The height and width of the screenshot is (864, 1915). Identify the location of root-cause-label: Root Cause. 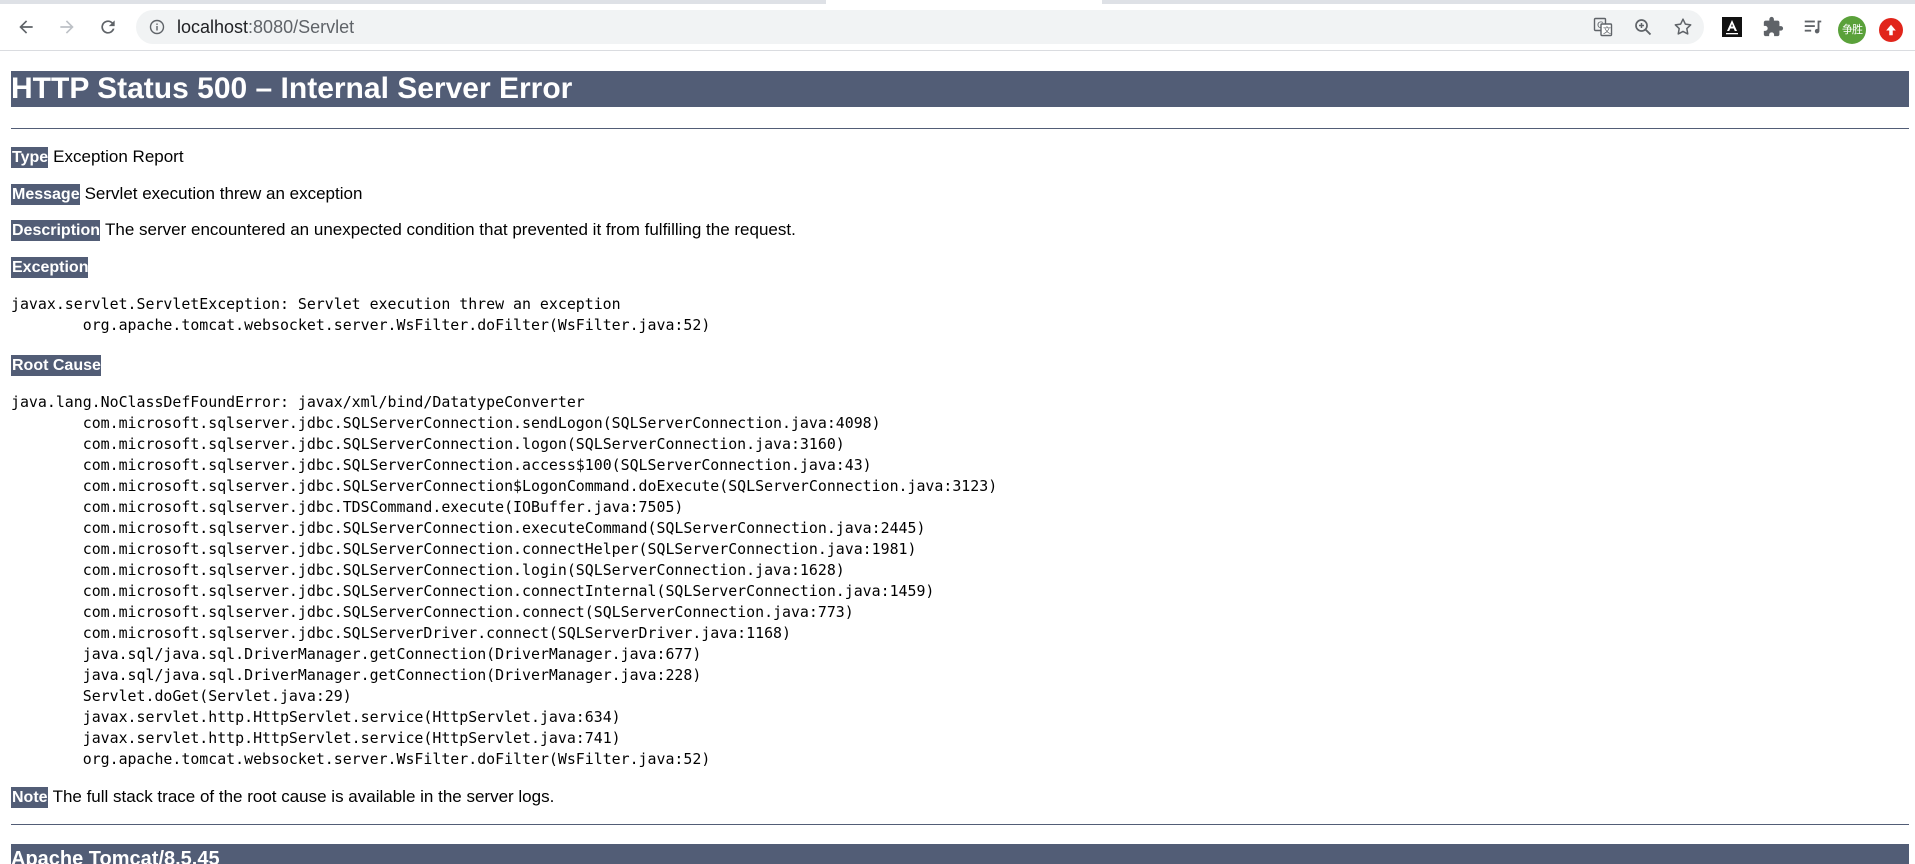
(56, 365).